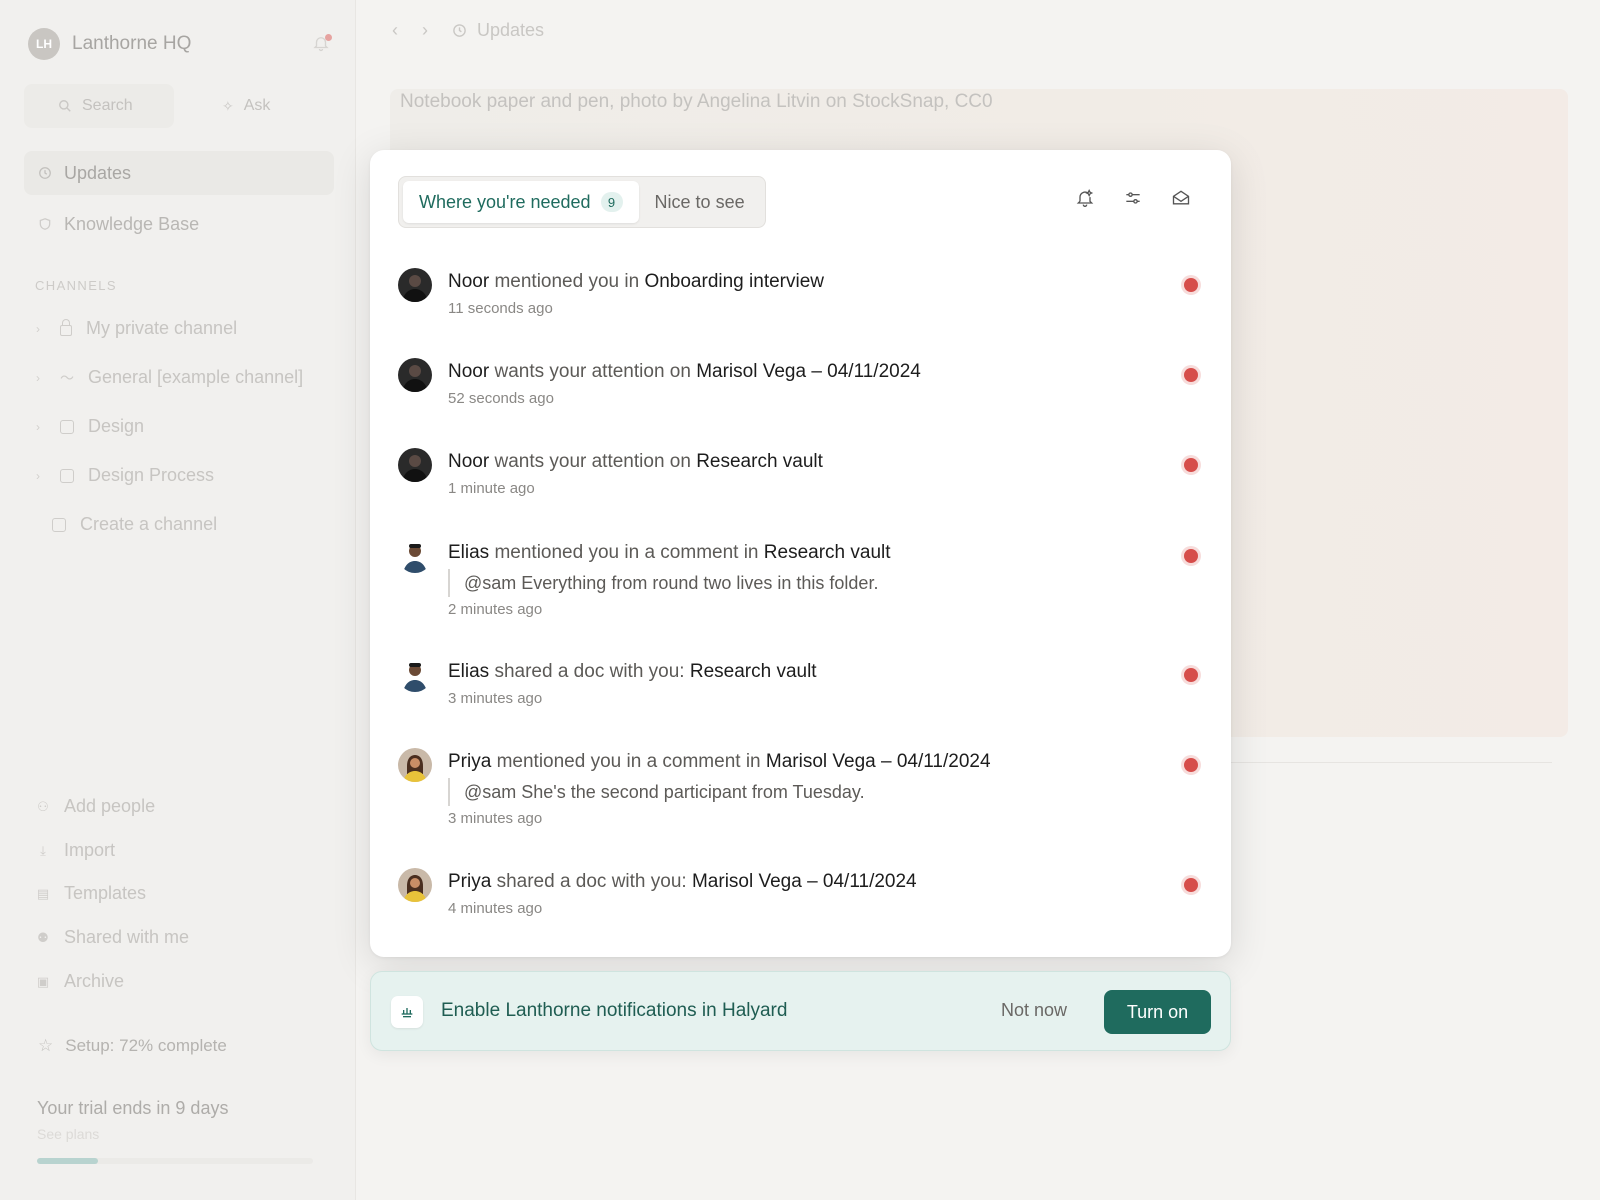  Describe the element at coordinates (44, 44) in the screenshot. I see `workspace-avatar: LH` at that location.